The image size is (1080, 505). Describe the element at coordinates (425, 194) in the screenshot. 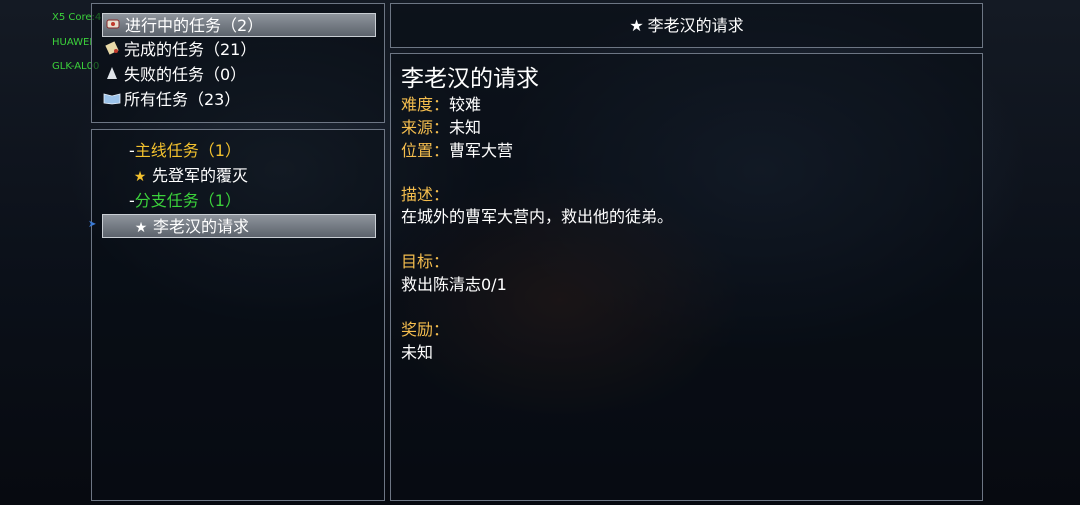

I see `description-label: 描述：` at that location.